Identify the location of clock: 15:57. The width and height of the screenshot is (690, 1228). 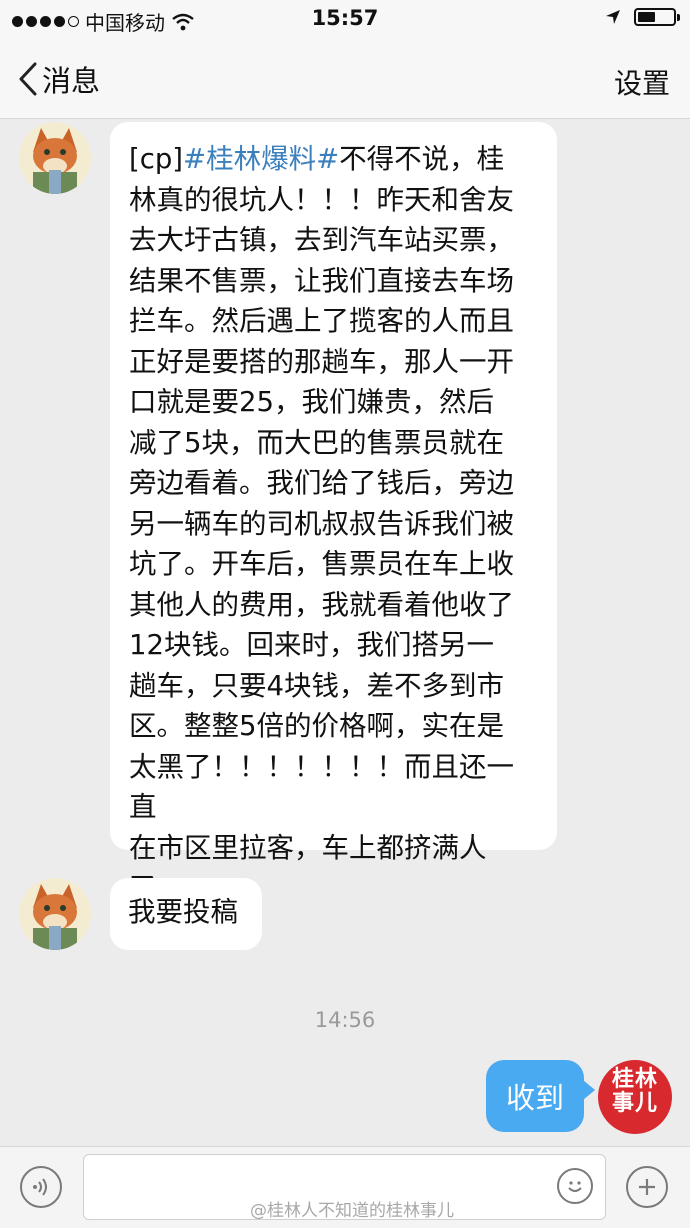
(345, 18).